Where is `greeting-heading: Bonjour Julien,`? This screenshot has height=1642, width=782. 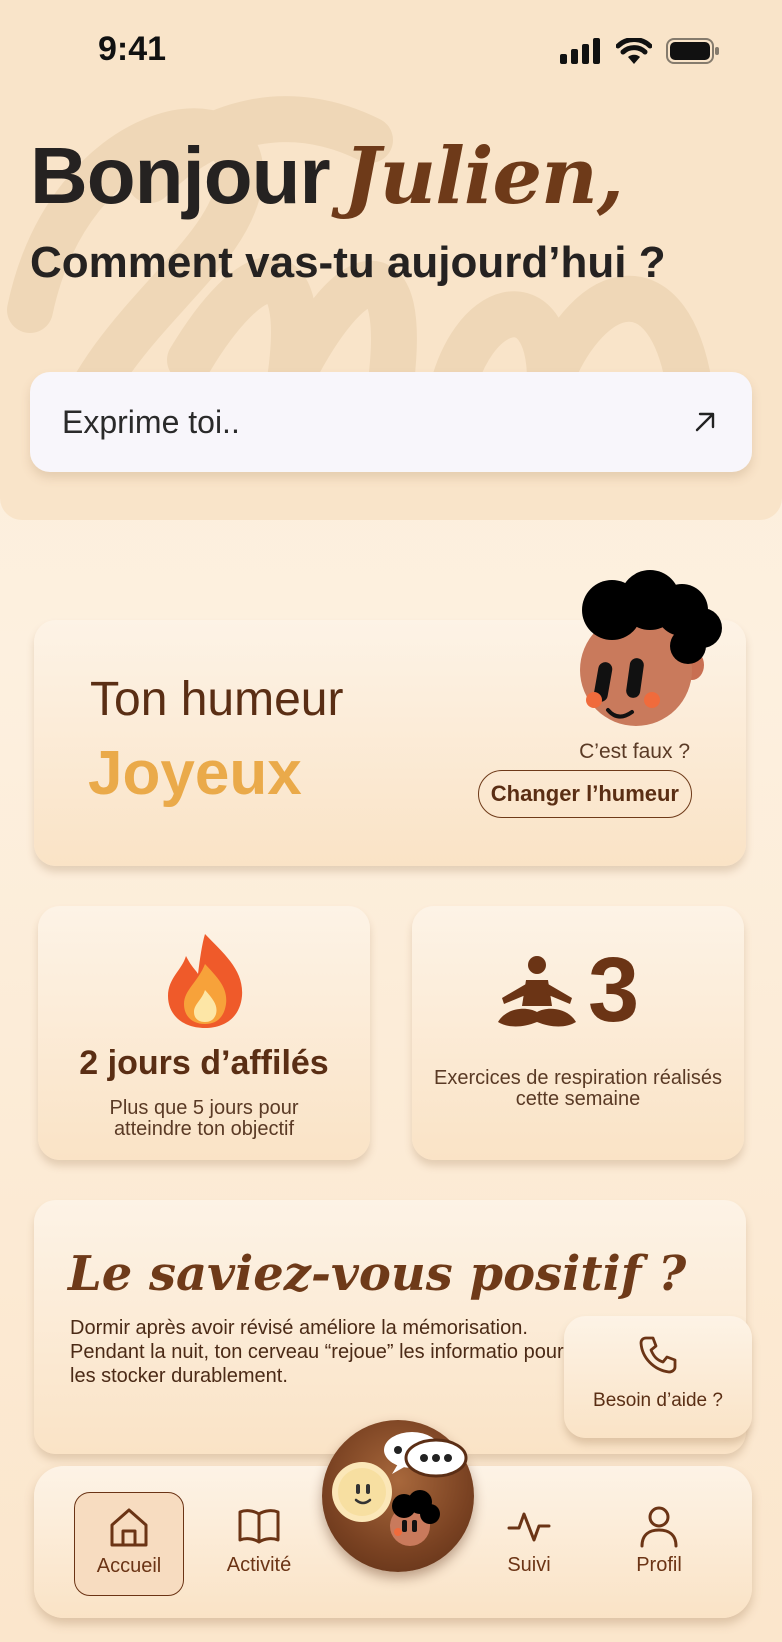 greeting-heading: Bonjour Julien, is located at coordinates (327, 176).